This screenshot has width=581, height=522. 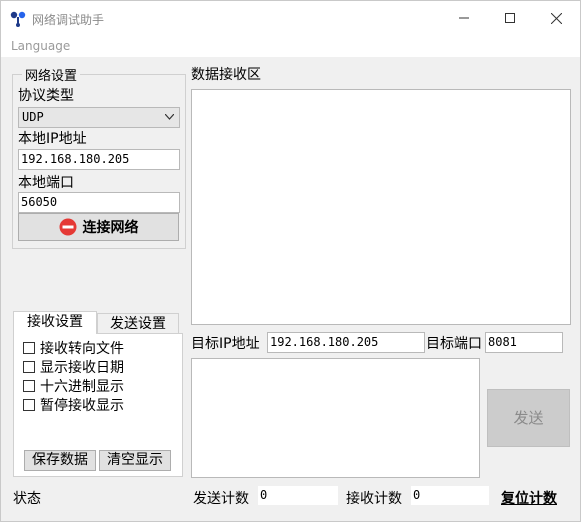 What do you see at coordinates (226, 75) in the screenshot?
I see `recv-area-title: 数据接收区` at bounding box center [226, 75].